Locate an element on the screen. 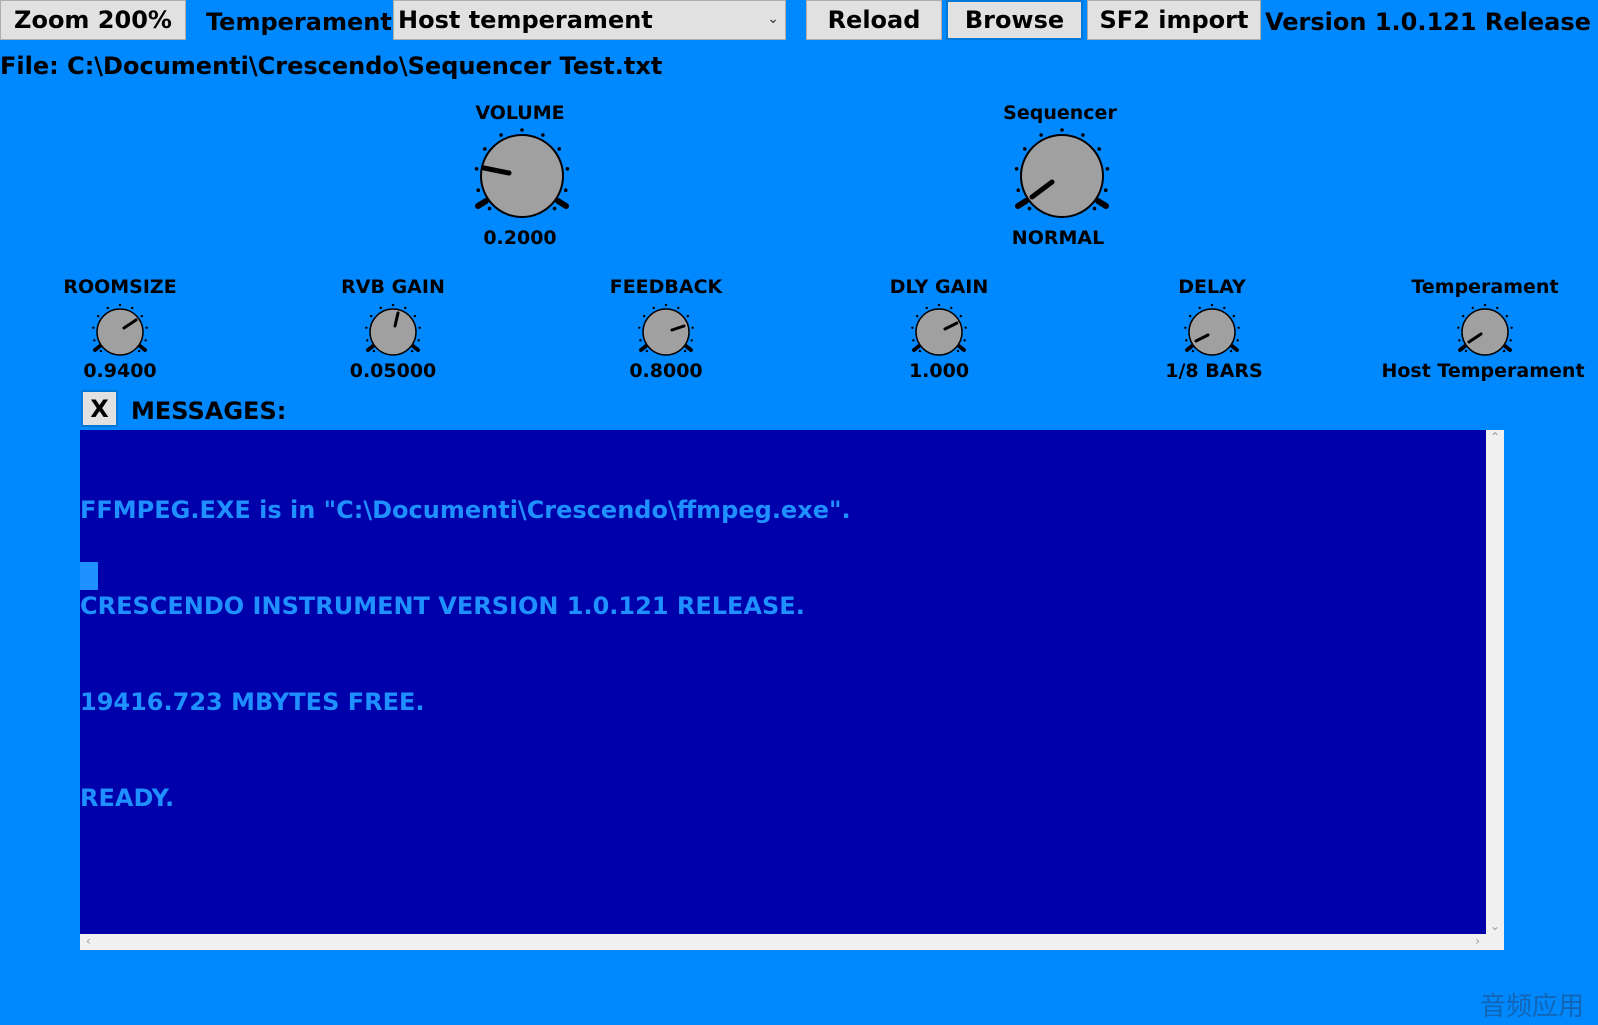  temperament-knob is located at coordinates (1485, 332).